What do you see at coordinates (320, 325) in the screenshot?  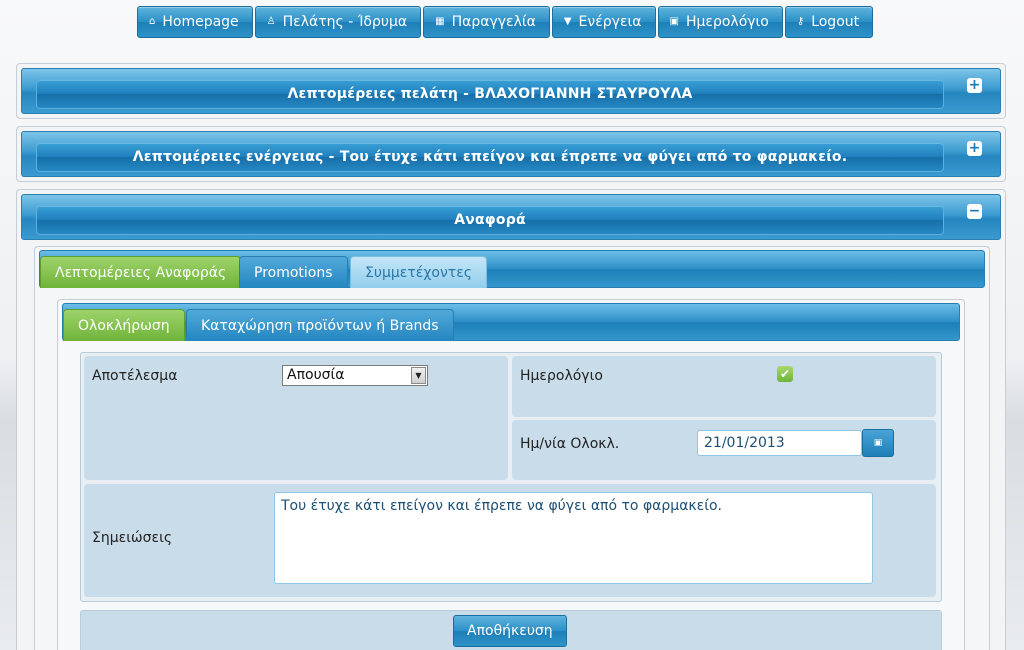 I see `tab-products-brands: Καταχώρηση προϊόντων ή Brands` at bounding box center [320, 325].